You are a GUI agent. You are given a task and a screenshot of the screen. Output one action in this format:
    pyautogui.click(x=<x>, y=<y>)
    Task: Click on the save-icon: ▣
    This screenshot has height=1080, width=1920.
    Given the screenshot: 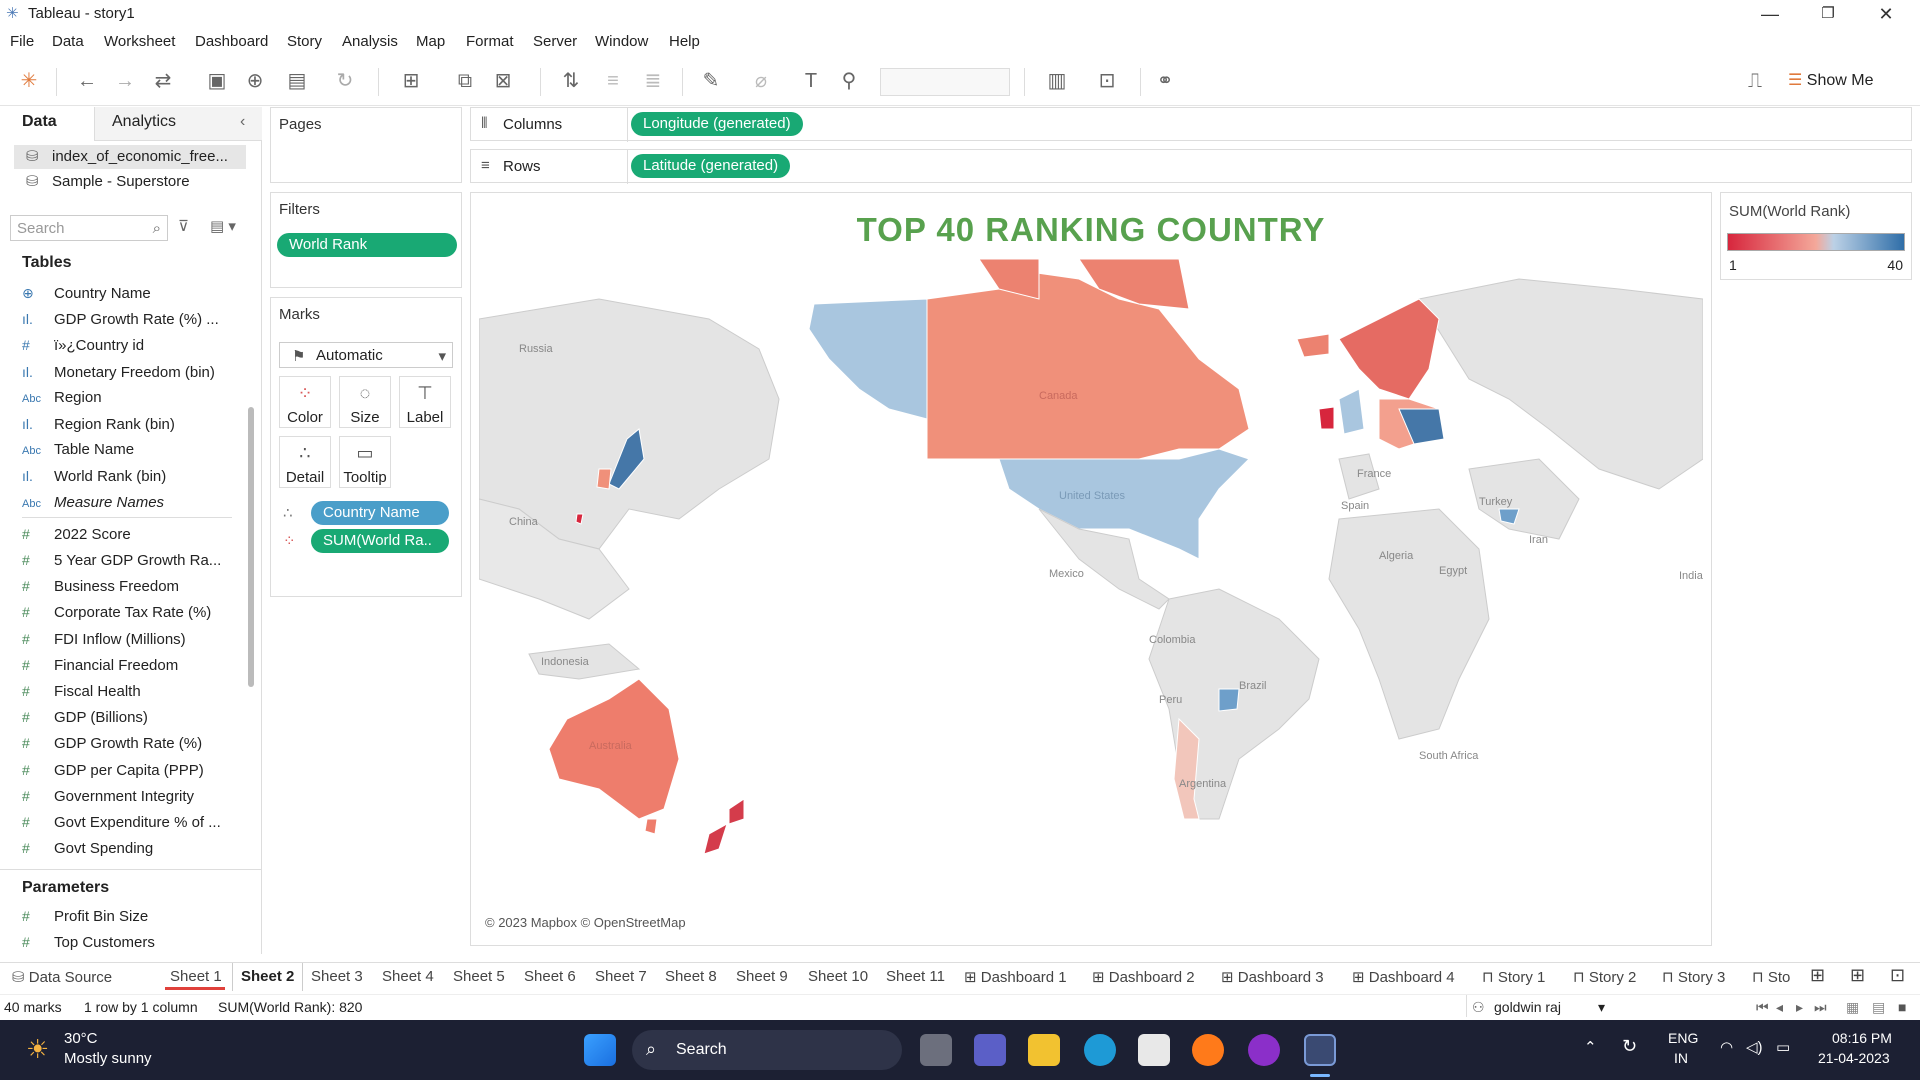 What is the action you would take?
    pyautogui.click(x=217, y=81)
    